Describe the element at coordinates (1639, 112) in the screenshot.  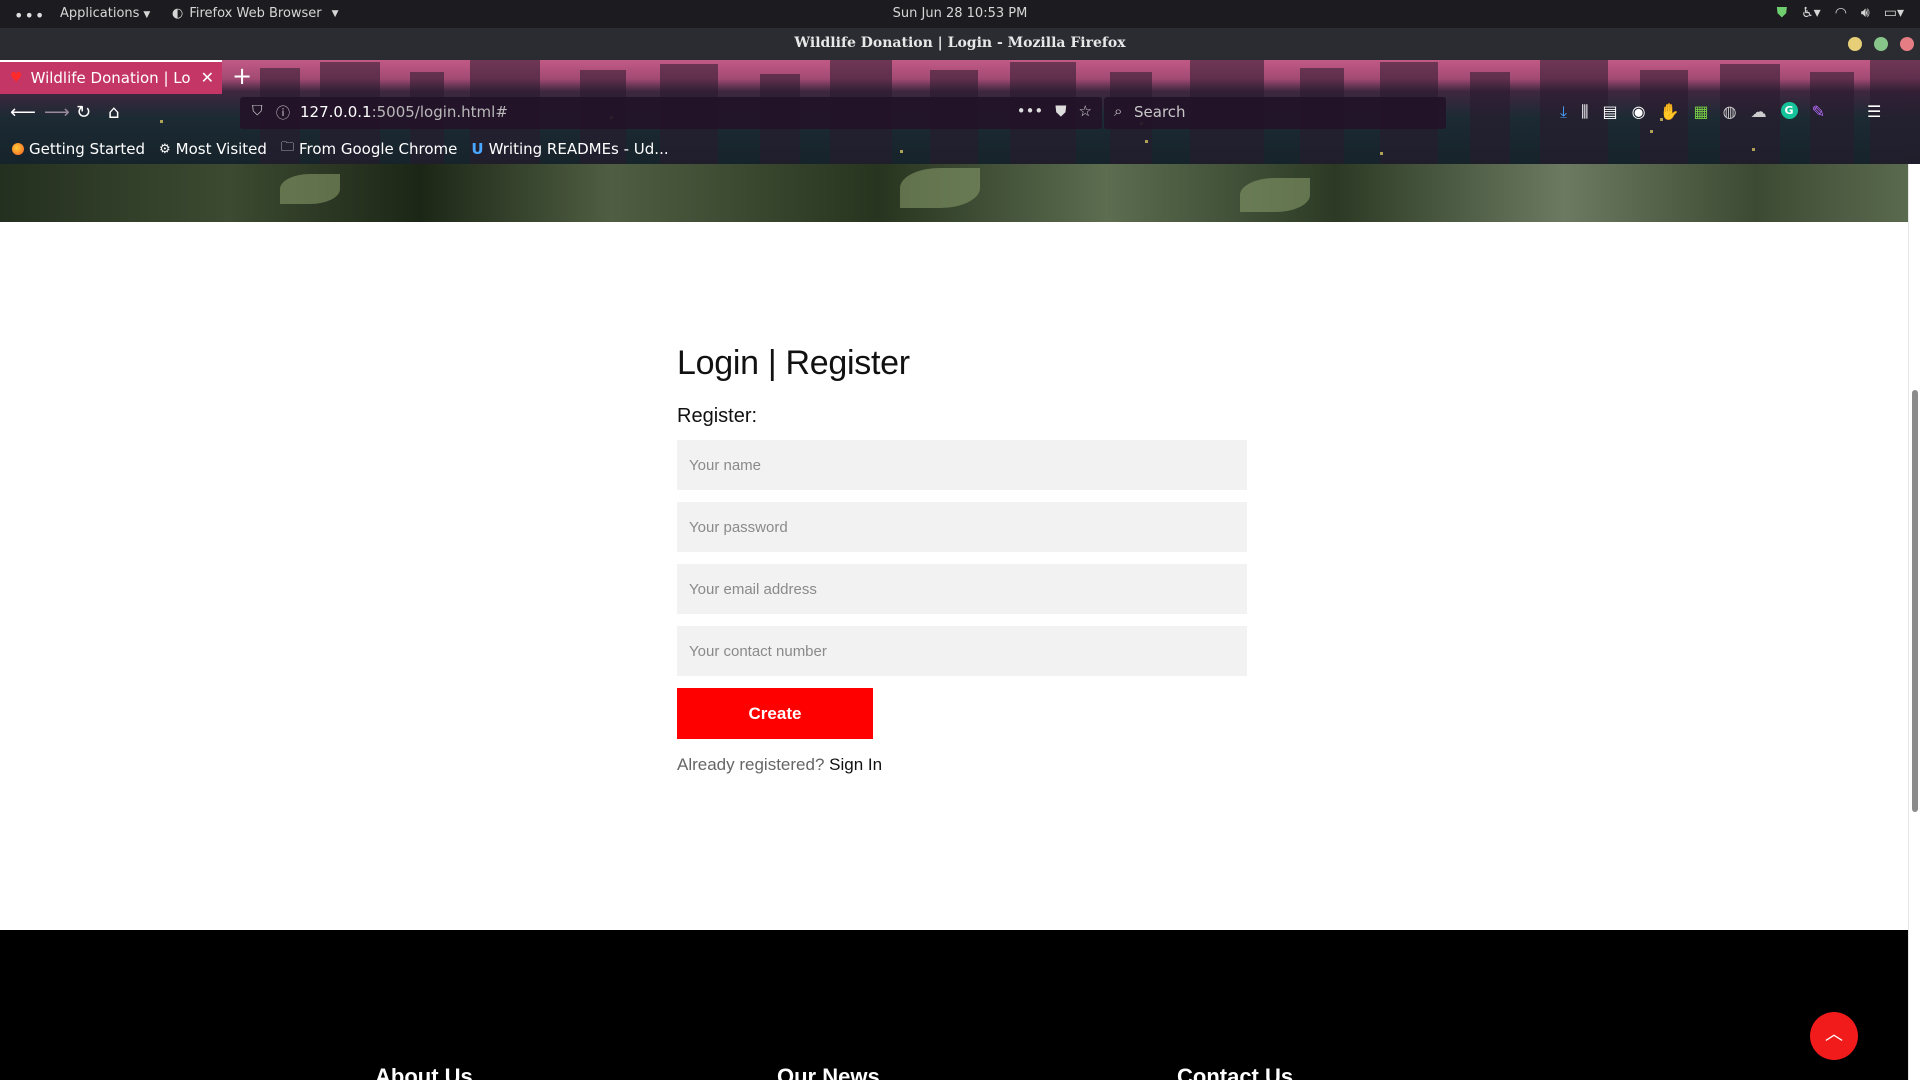
I see `account-icon: ◉` at that location.